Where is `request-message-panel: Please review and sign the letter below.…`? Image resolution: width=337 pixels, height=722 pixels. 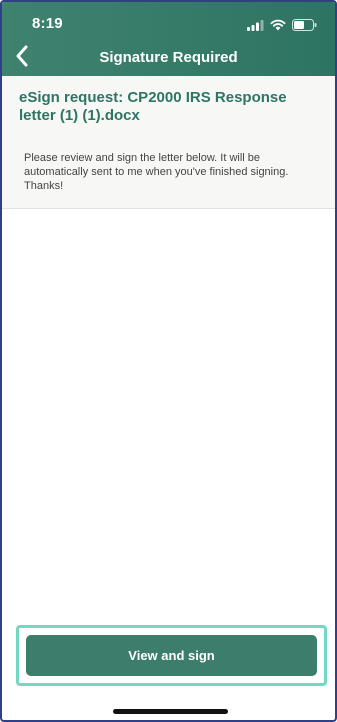
request-message-panel: Please review and sign the letter below.… is located at coordinates (168, 171).